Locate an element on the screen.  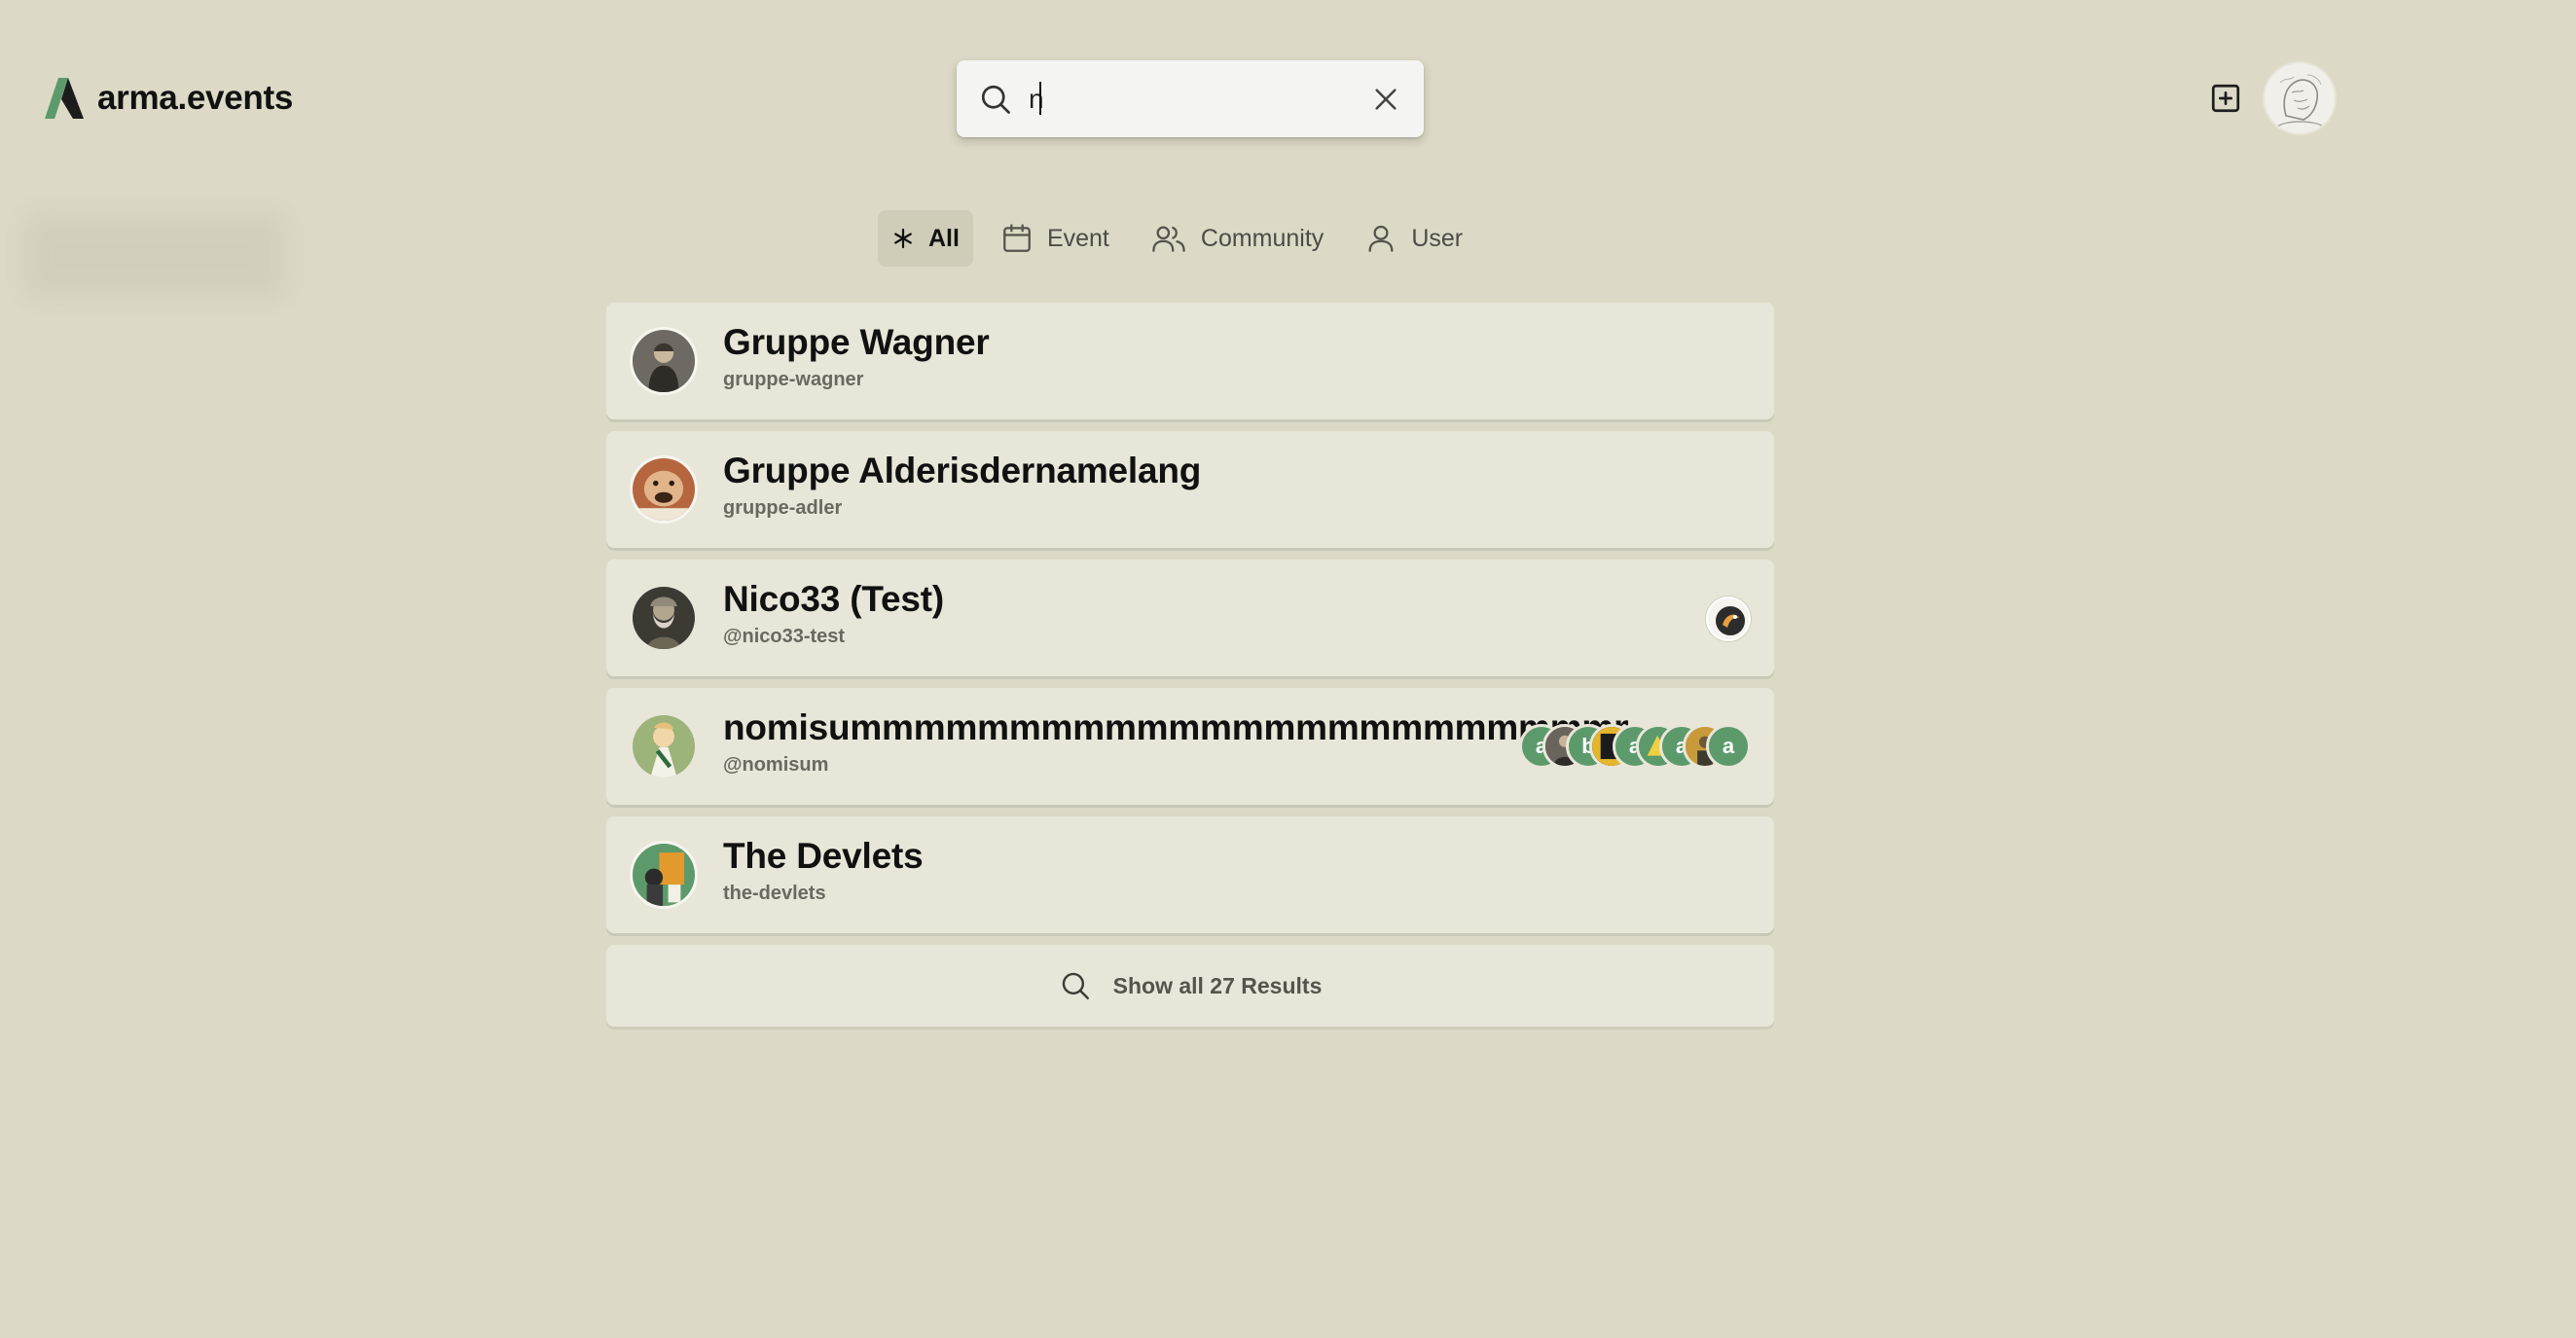
search-filter-tabs: All Event Community User is located at coordinates (1177, 238).